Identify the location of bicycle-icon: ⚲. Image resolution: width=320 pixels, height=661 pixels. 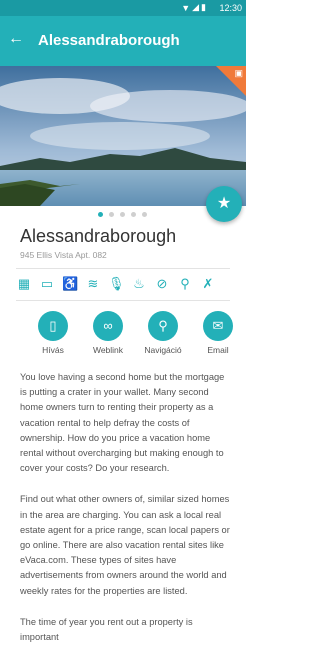
(185, 283).